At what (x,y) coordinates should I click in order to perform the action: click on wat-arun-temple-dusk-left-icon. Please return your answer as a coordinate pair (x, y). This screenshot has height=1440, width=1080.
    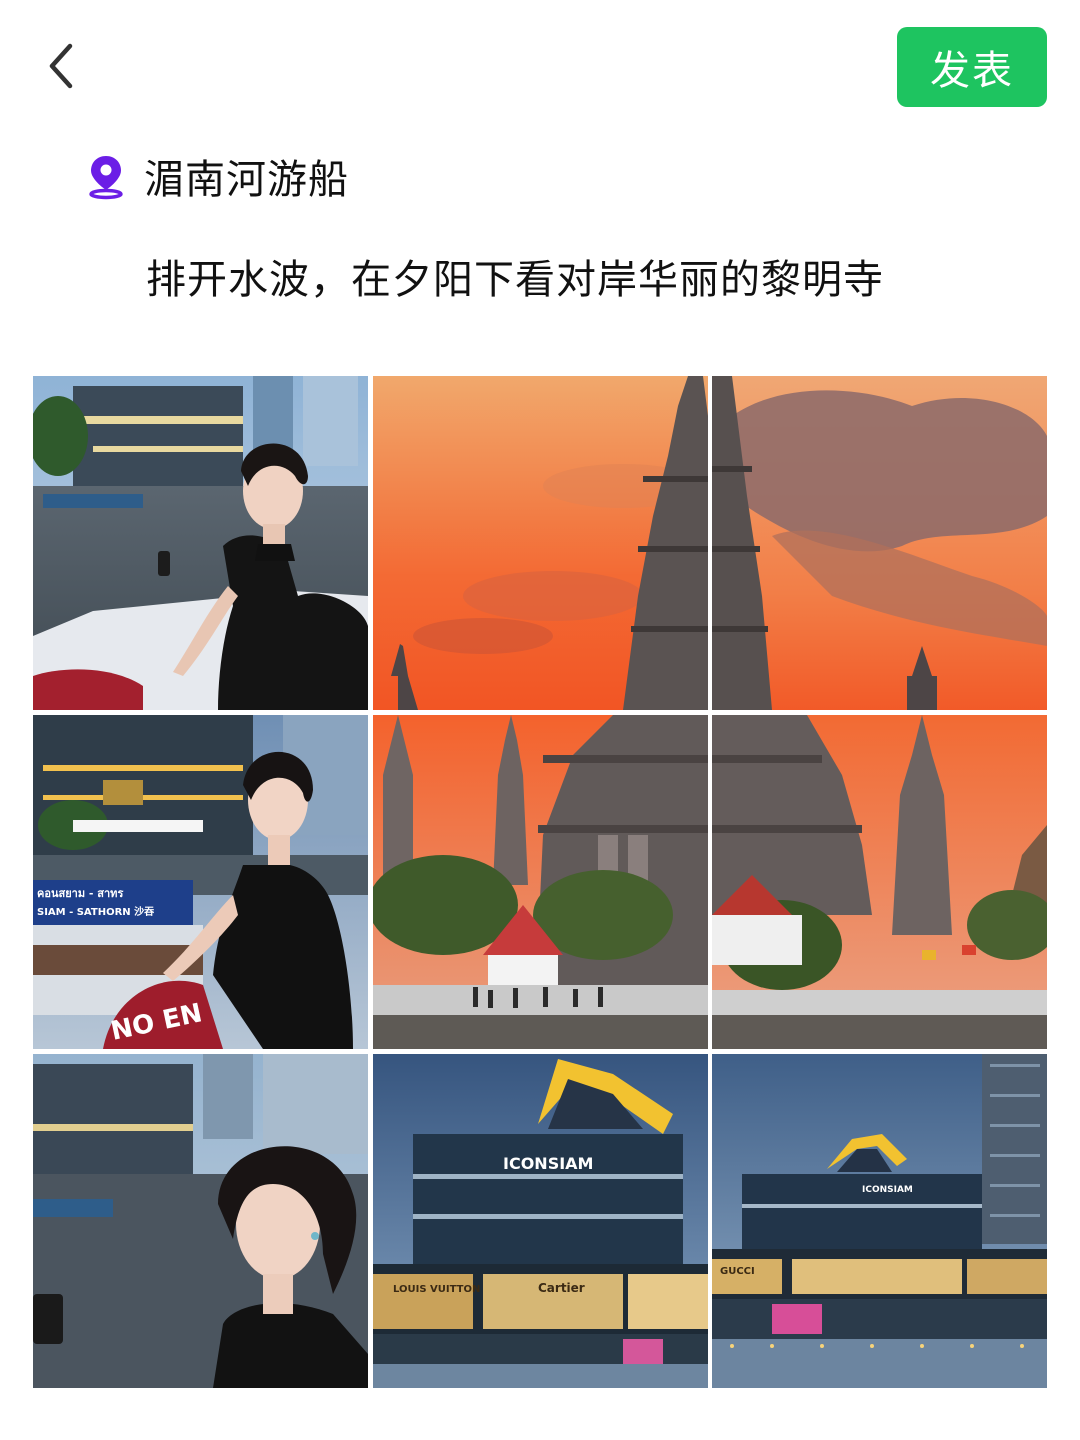
    Looking at the image, I should click on (540, 882).